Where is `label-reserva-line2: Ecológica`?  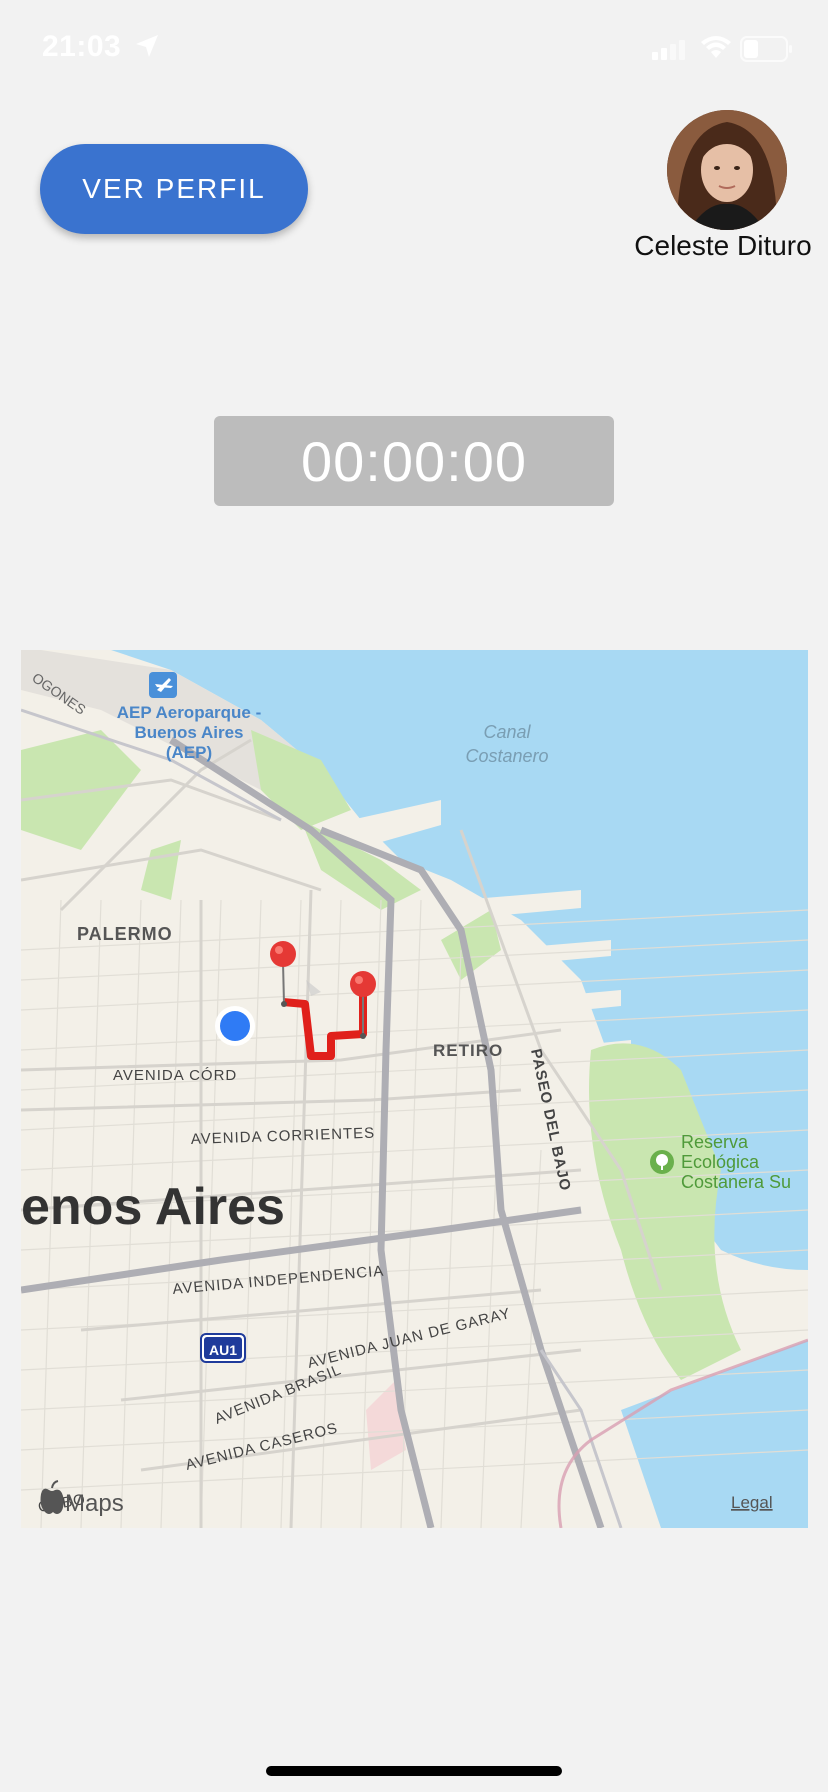 label-reserva-line2: Ecológica is located at coordinates (720, 1162).